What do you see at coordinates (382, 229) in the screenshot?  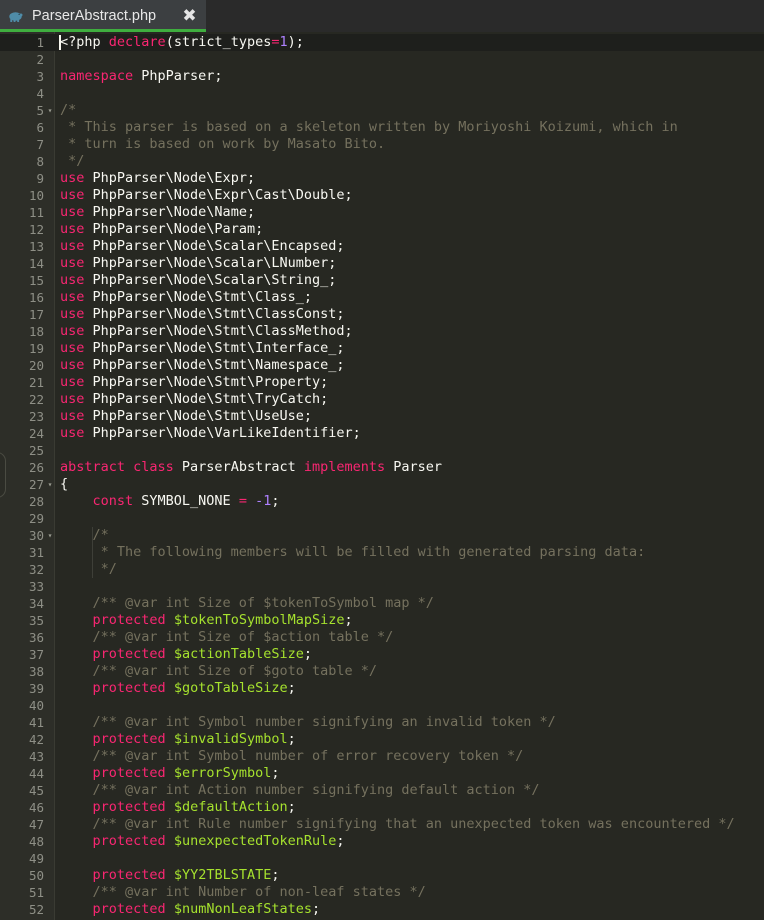 I see `code-line: 12 use PhpParser\Node\Param;` at bounding box center [382, 229].